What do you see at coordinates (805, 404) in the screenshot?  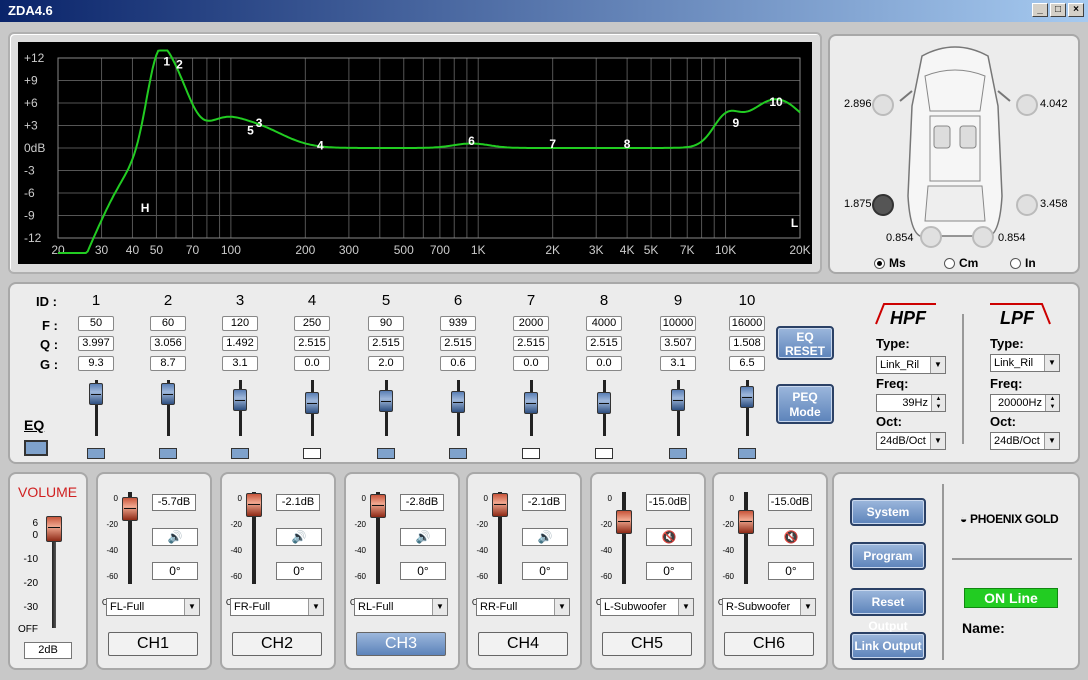 I see `peq-mode-button: PEQ Mode` at bounding box center [805, 404].